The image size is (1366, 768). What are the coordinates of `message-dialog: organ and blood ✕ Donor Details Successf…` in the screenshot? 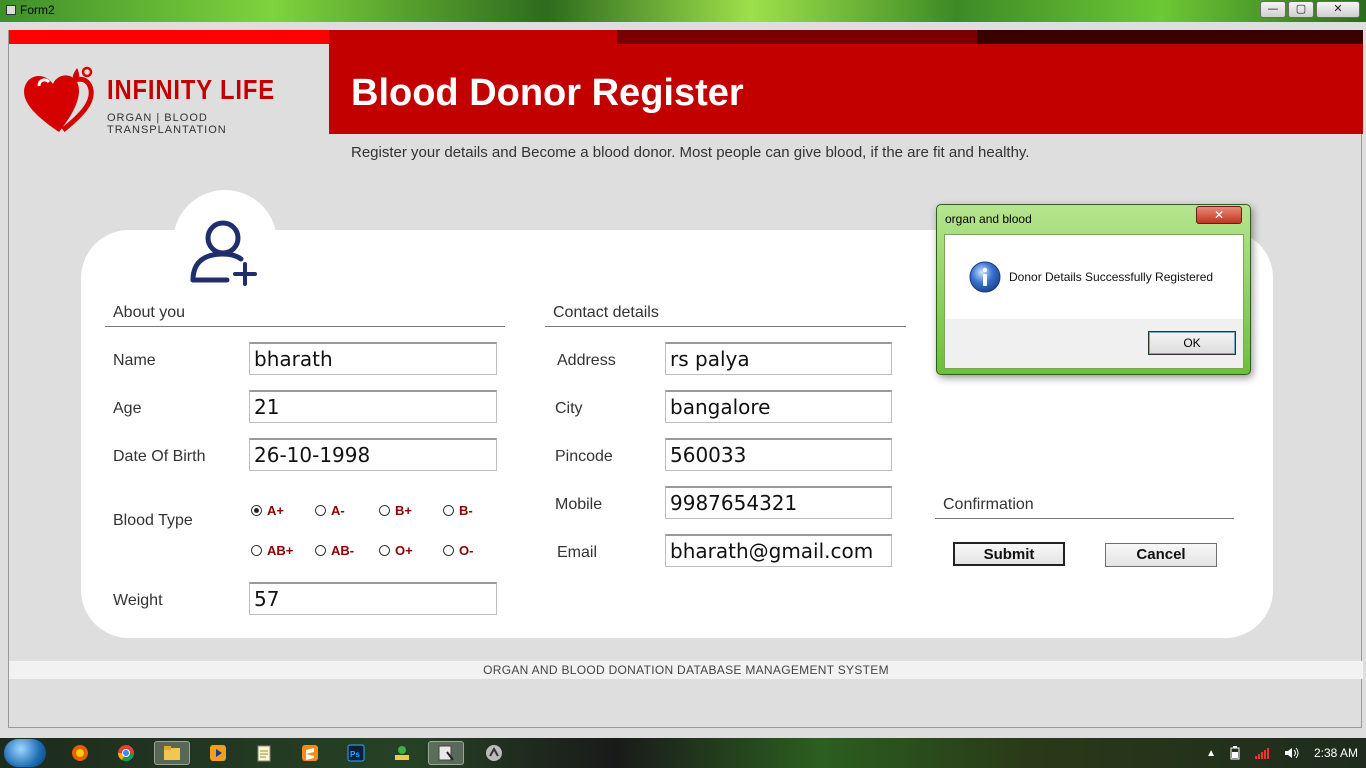 It's located at (1093, 289).